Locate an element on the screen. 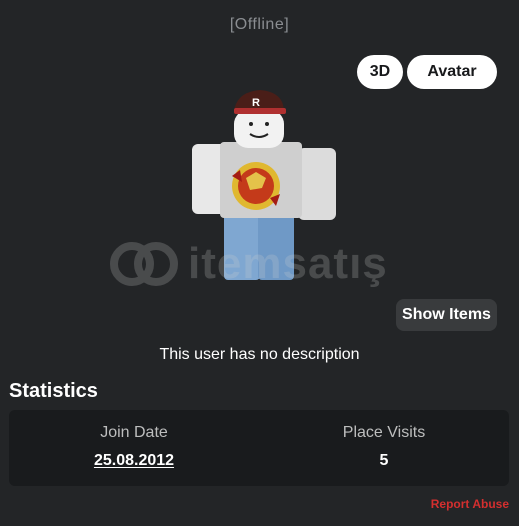  report-abuse-link: Report Abuse is located at coordinates (470, 504).